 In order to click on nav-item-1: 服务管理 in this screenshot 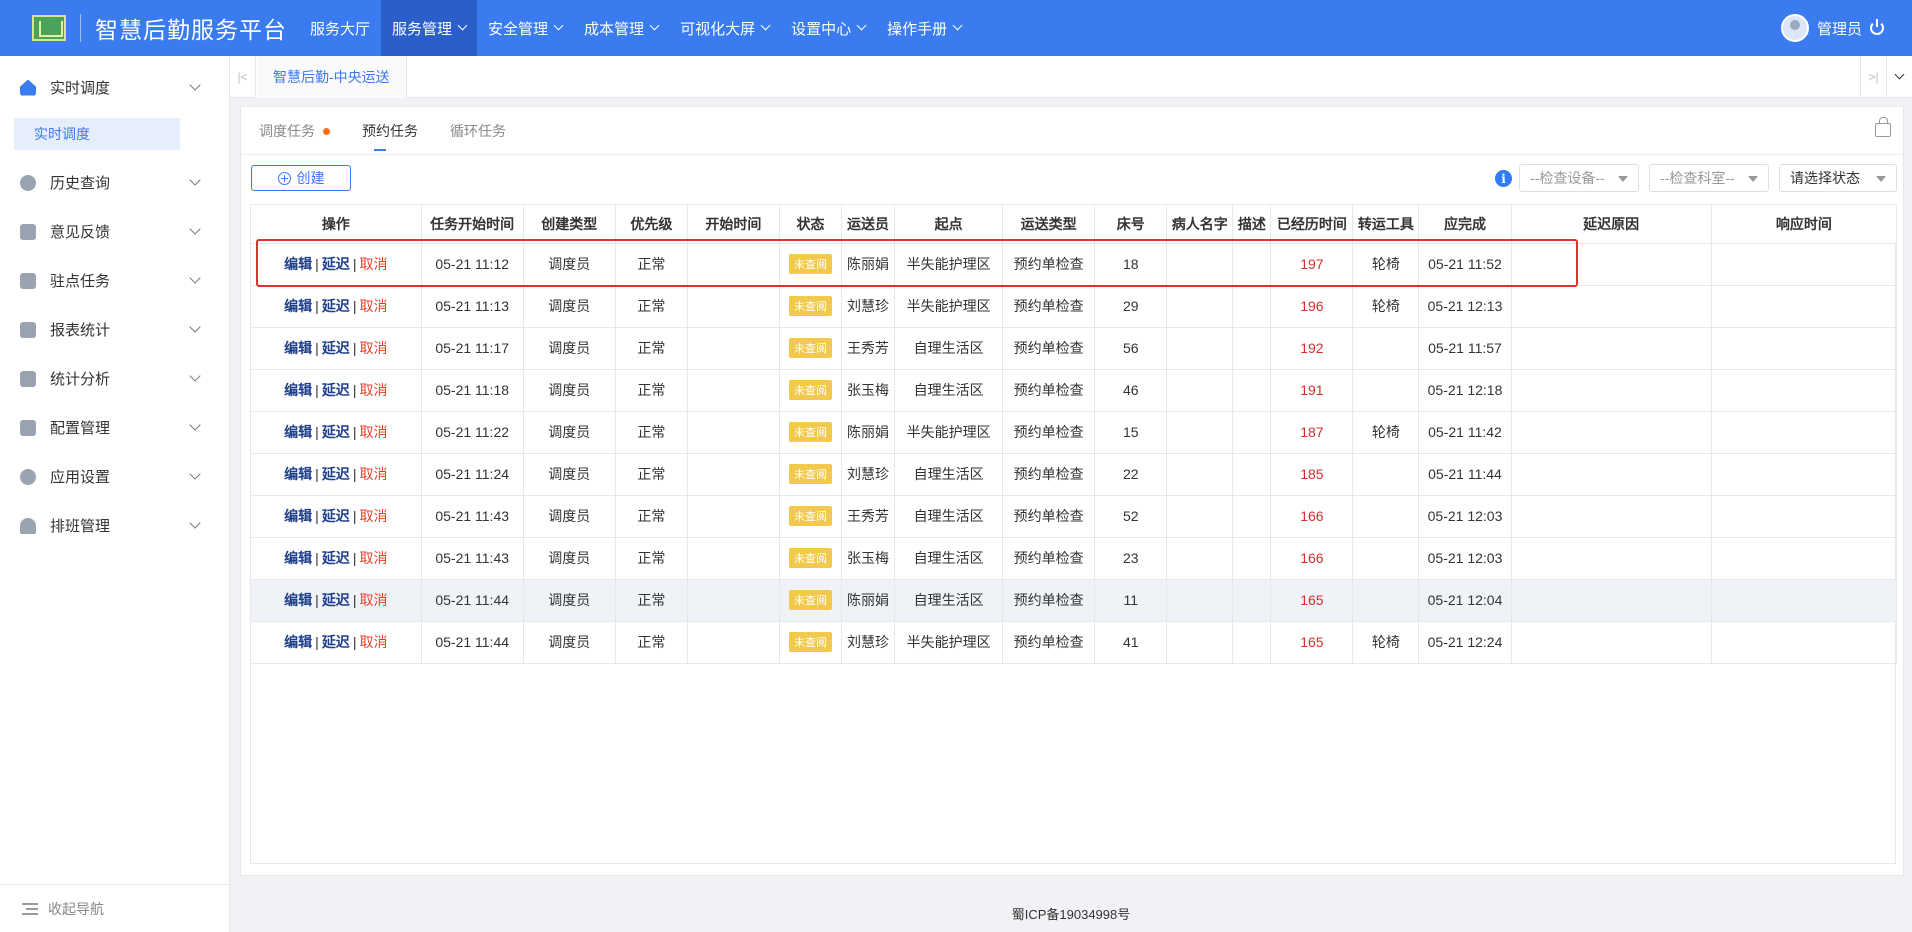, I will do `click(429, 28)`.